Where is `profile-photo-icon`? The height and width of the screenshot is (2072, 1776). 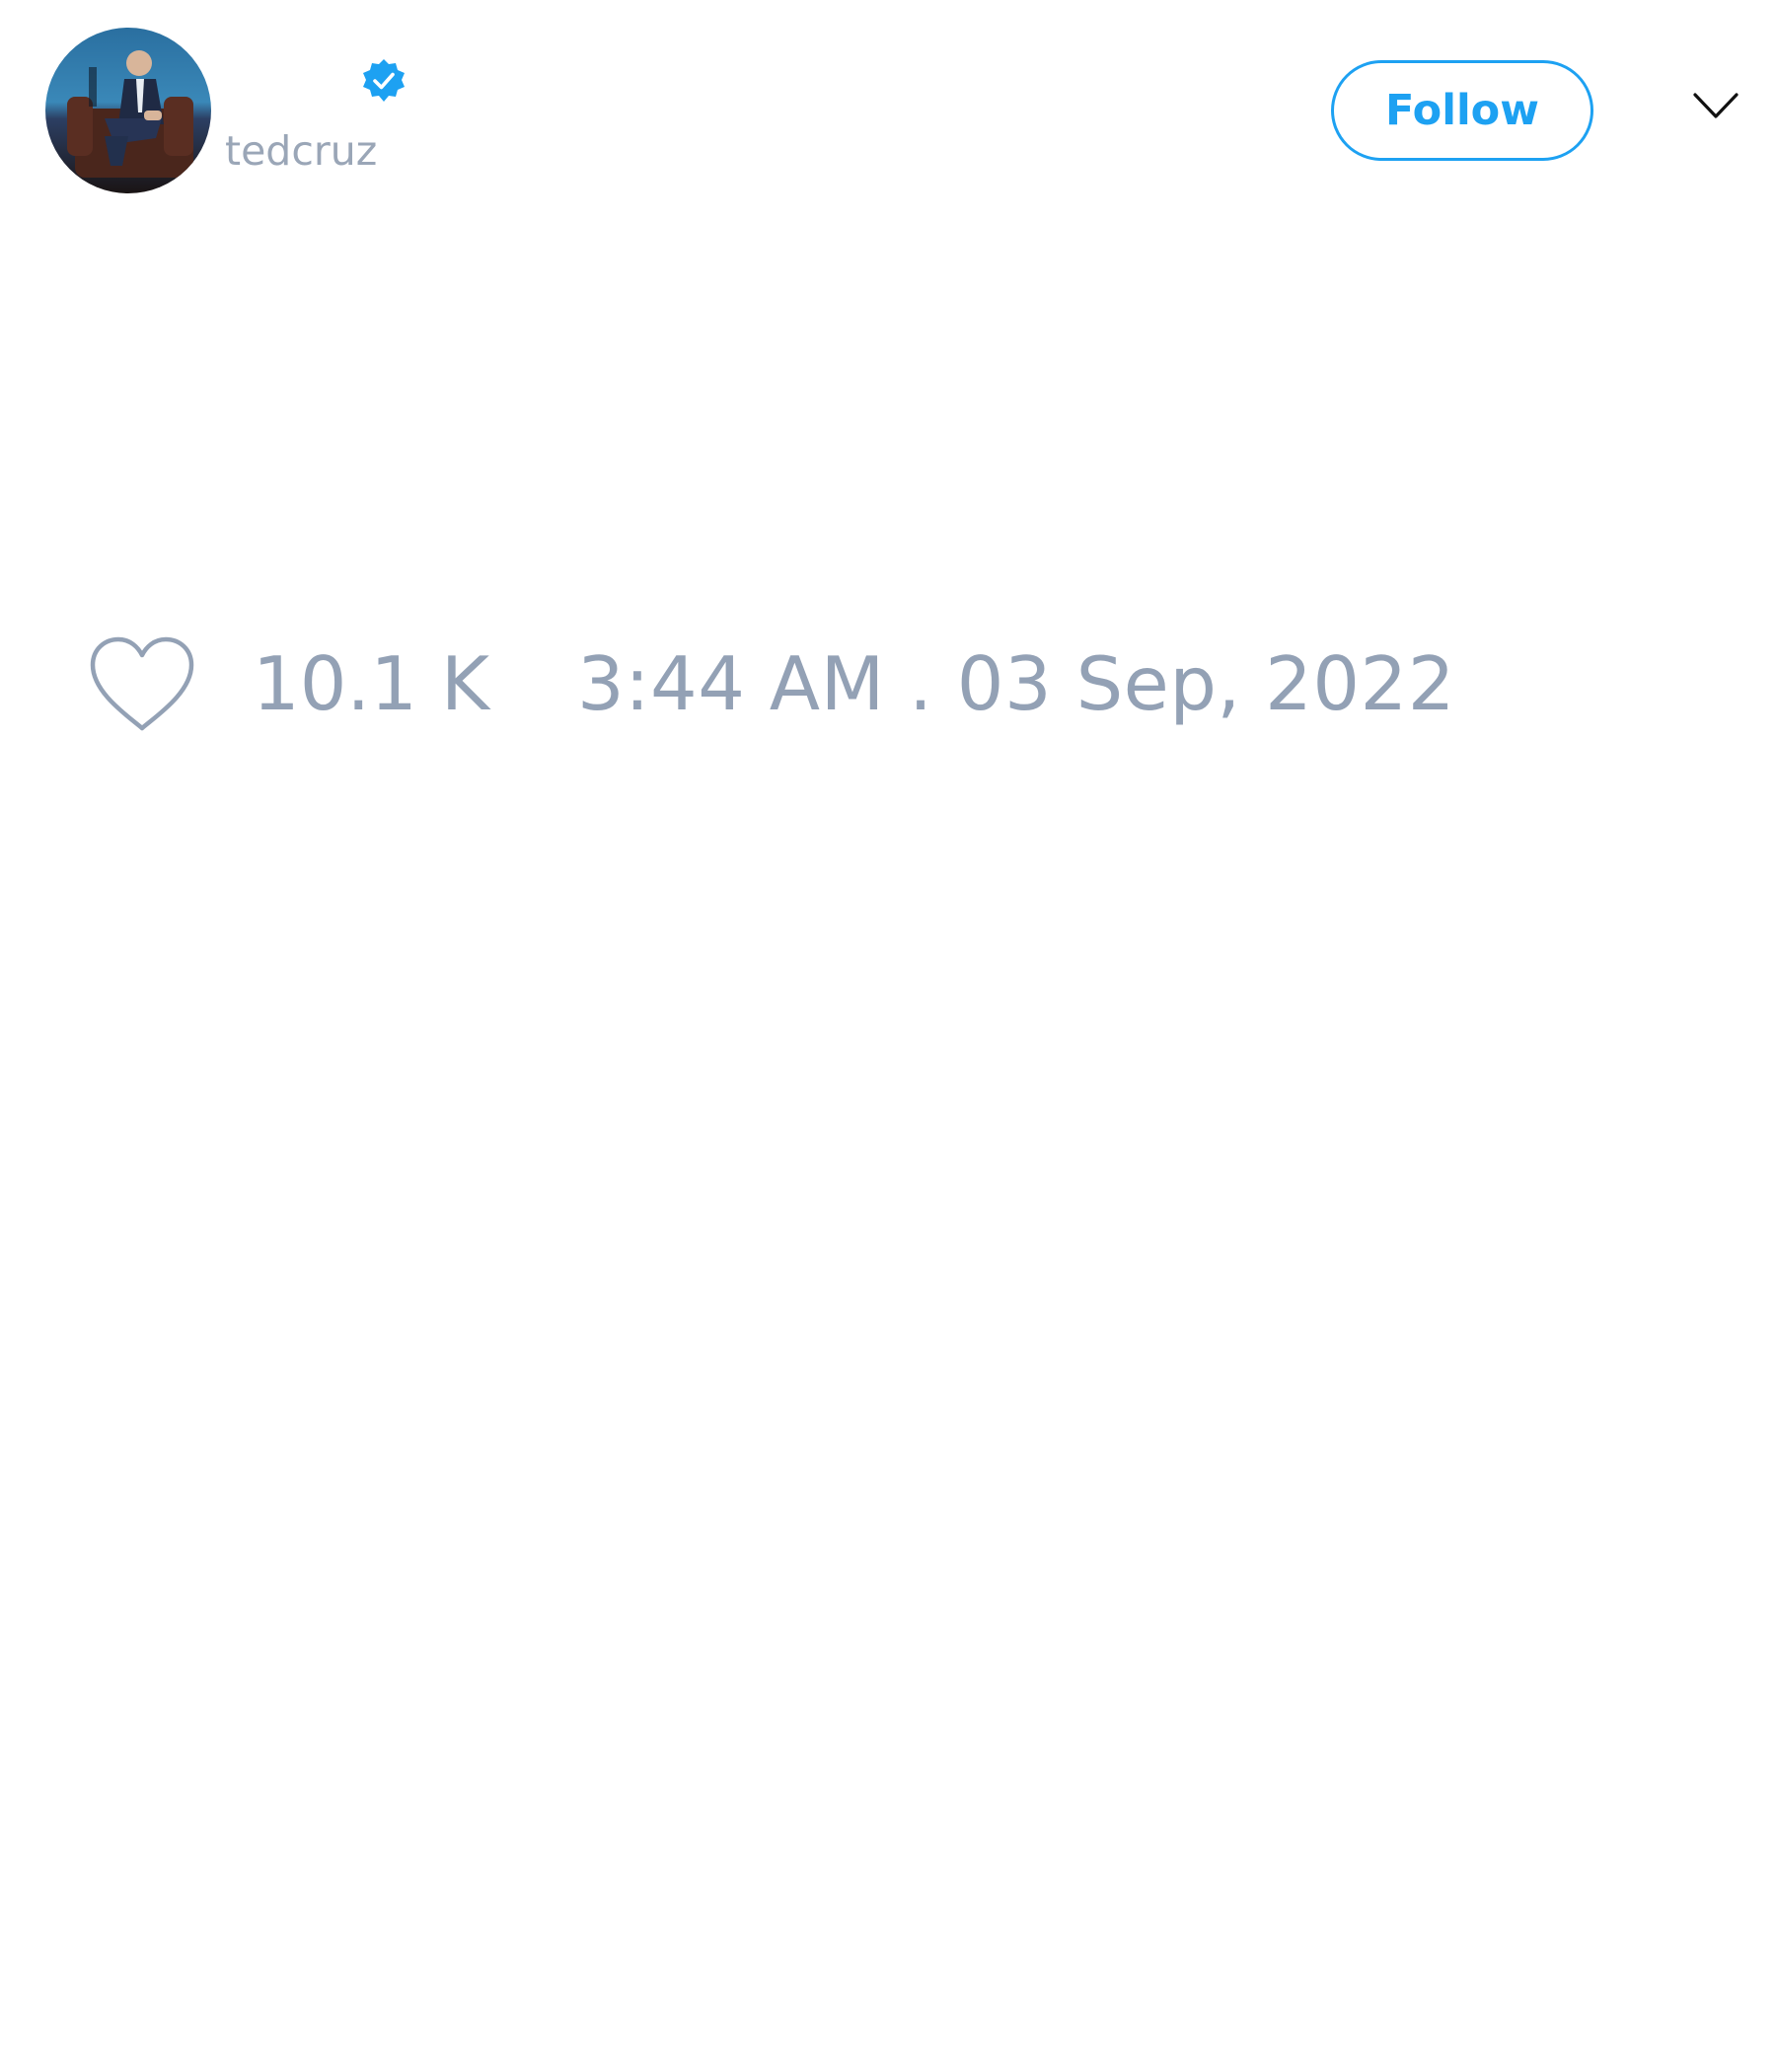 profile-photo-icon is located at coordinates (128, 111).